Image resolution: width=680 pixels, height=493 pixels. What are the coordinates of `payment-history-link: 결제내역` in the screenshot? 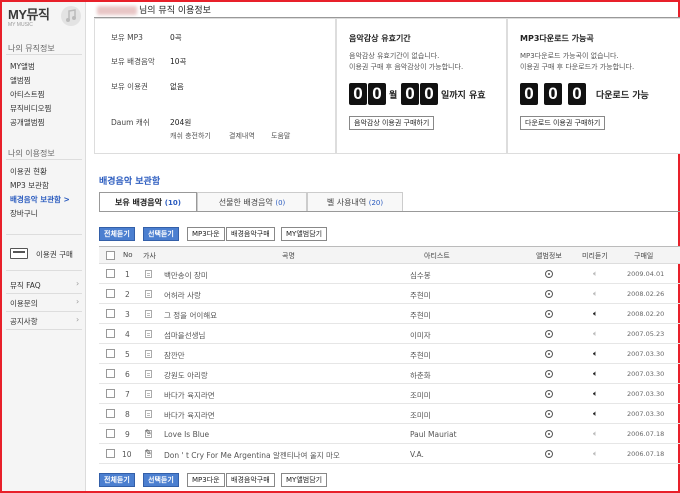 It's located at (242, 136).